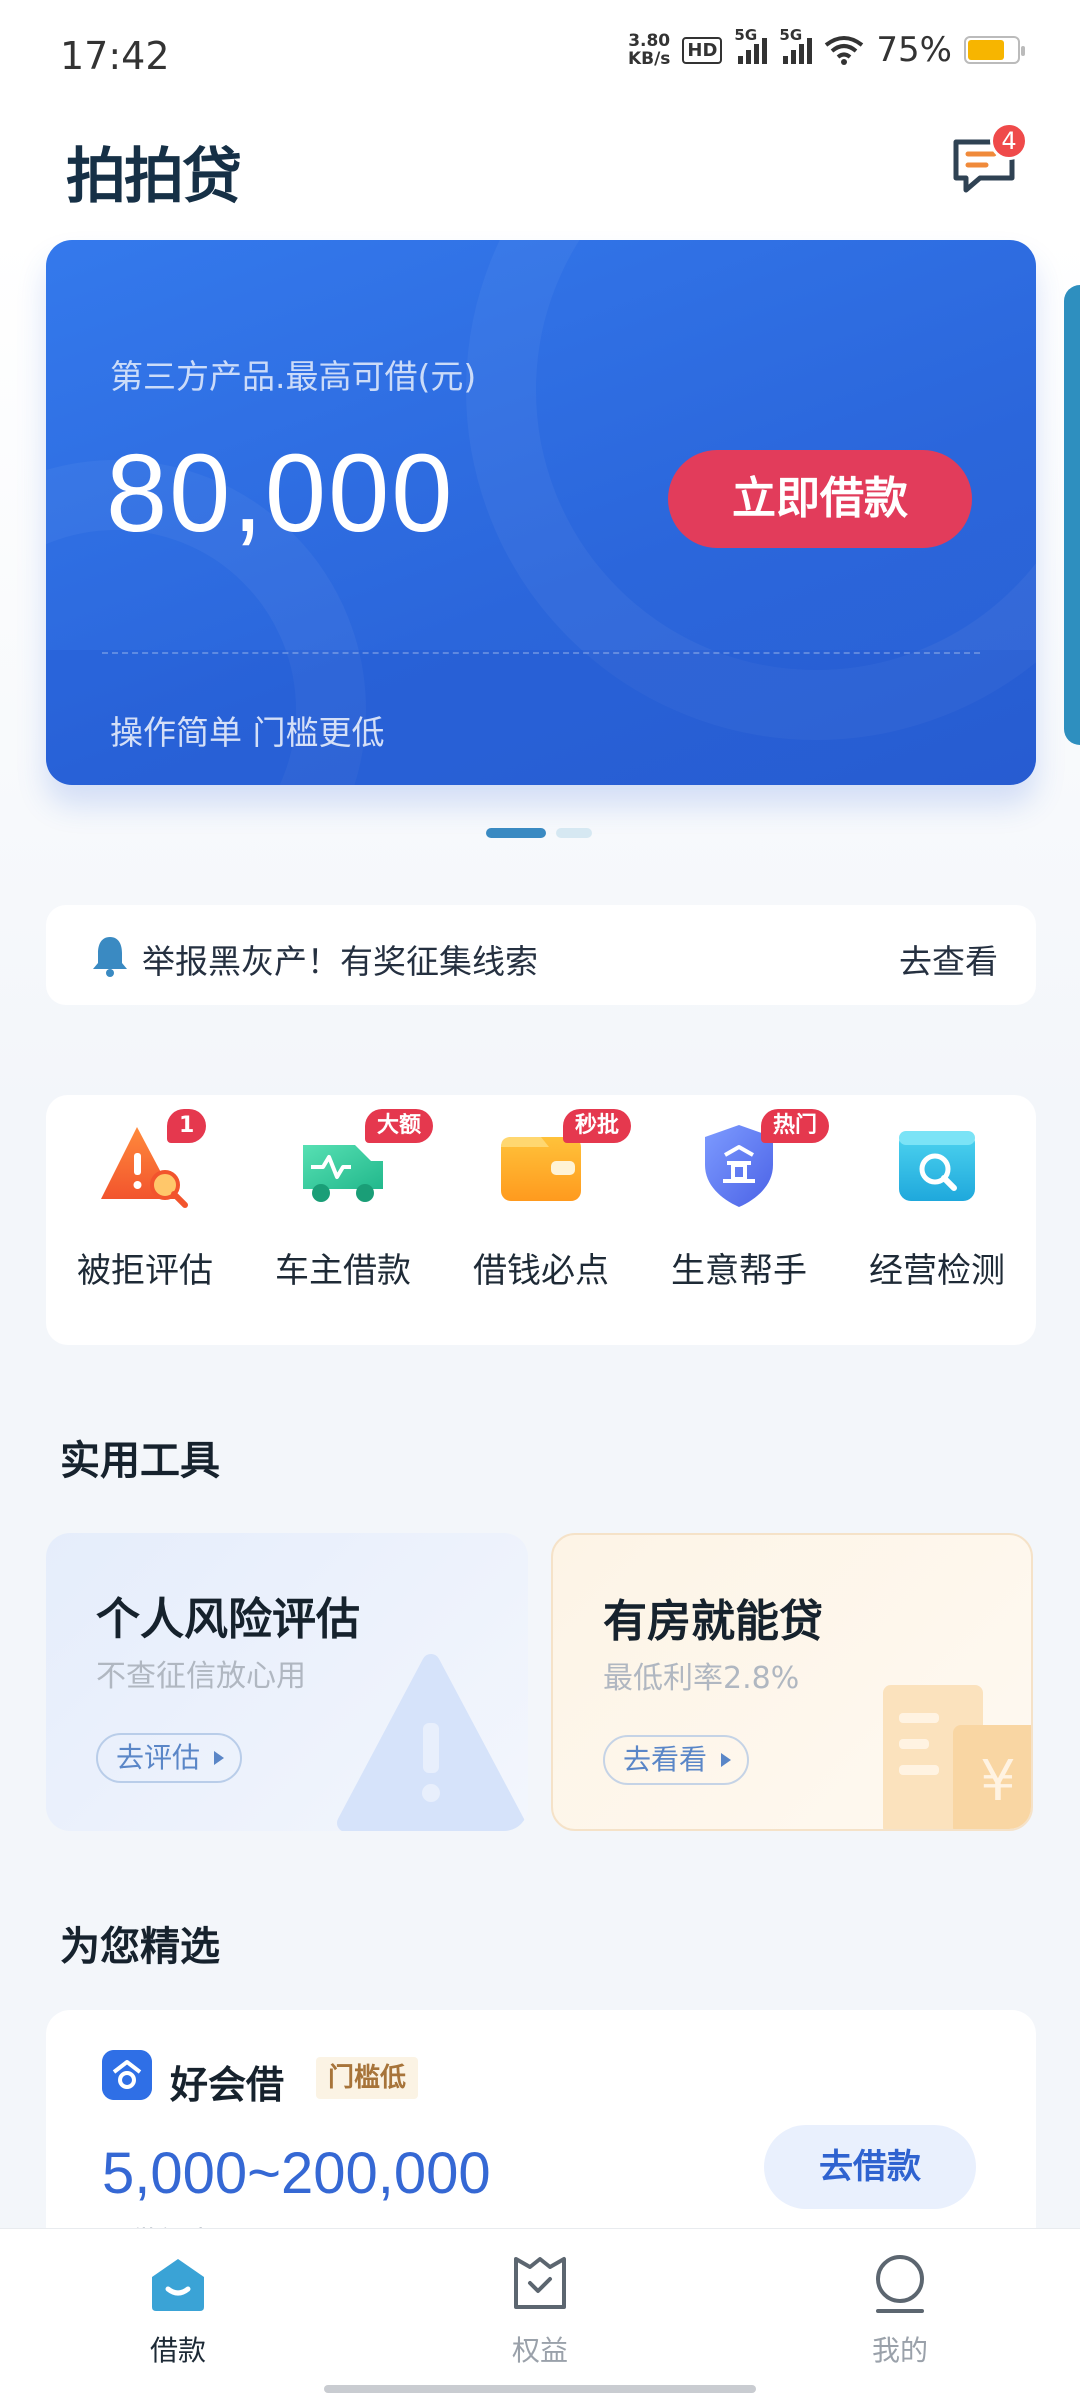 The image size is (1080, 2400). Describe the element at coordinates (937, 1203) in the screenshot. I see `quick-action-business-check: 经营检测` at that location.